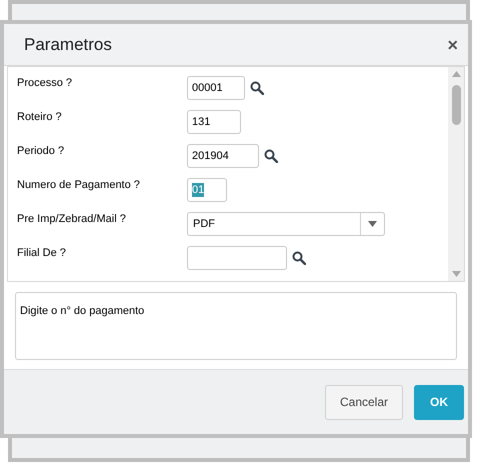 This screenshot has width=477, height=466. What do you see at coordinates (42, 253) in the screenshot?
I see `parameter-label: Filial De ?` at bounding box center [42, 253].